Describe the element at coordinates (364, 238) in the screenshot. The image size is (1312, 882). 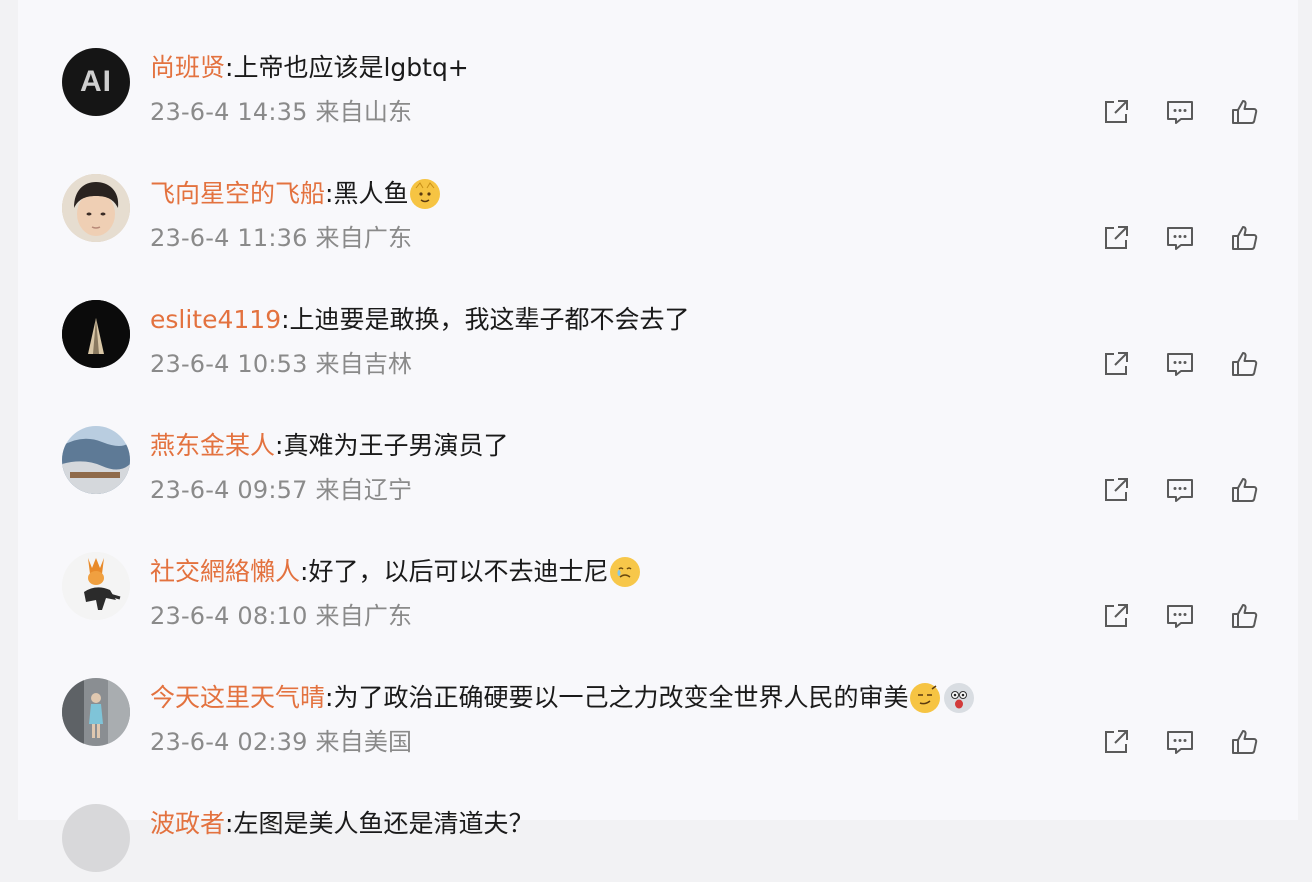
I see `comment-location: 来自广东` at that location.